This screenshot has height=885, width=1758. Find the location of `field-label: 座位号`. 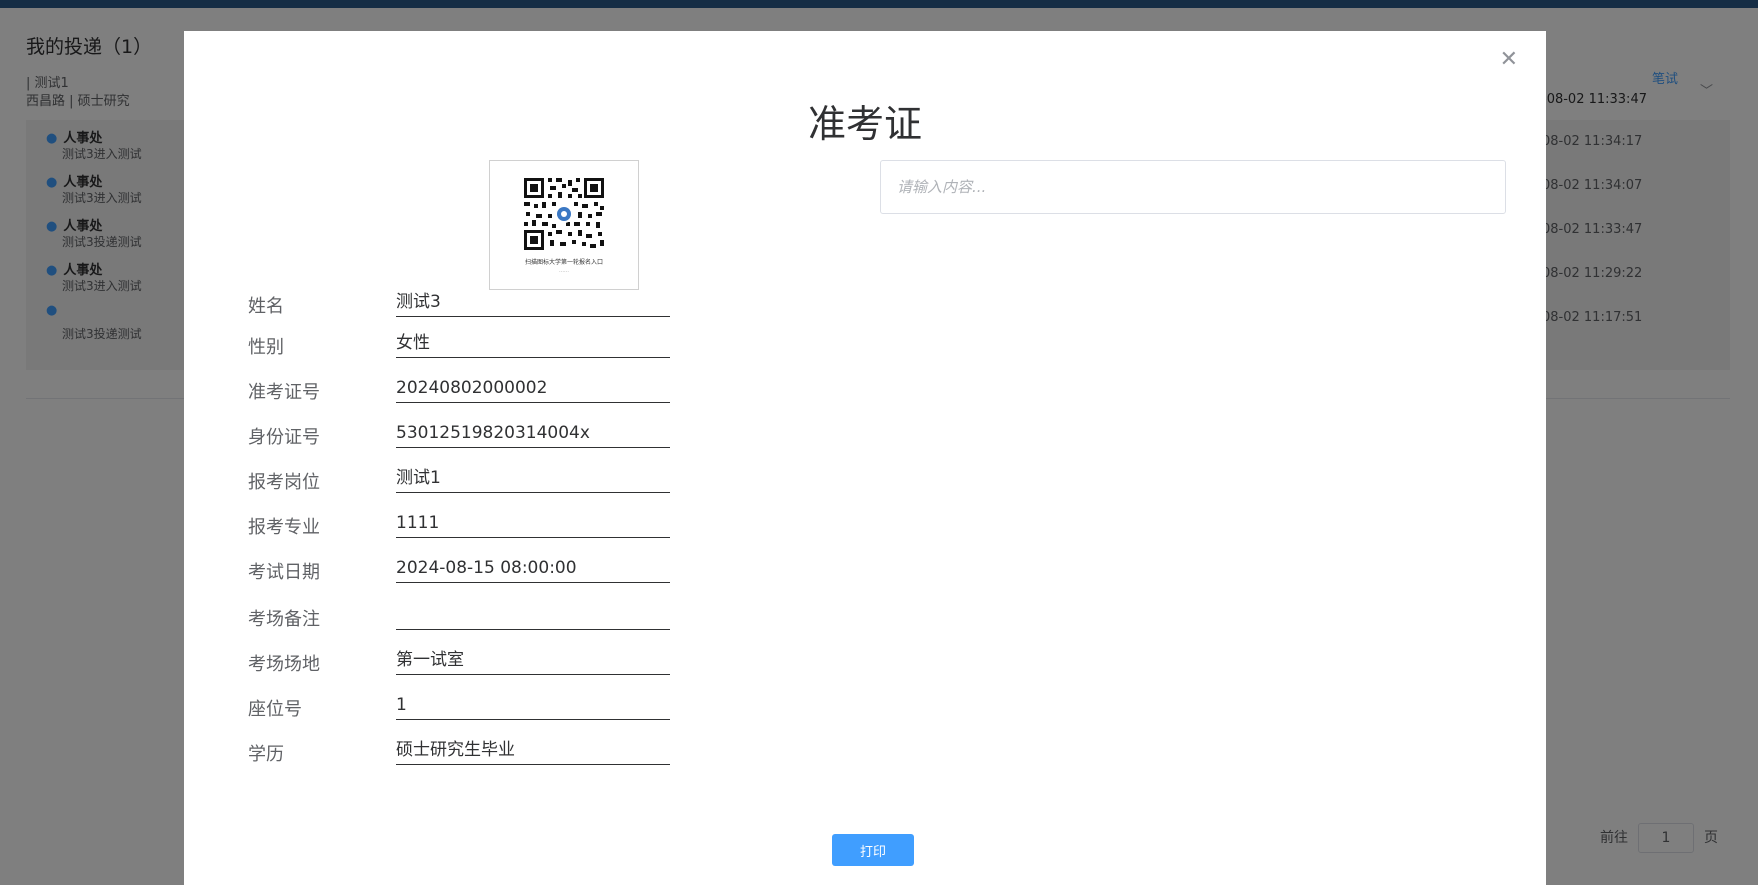

field-label: 座位号 is located at coordinates (275, 709).